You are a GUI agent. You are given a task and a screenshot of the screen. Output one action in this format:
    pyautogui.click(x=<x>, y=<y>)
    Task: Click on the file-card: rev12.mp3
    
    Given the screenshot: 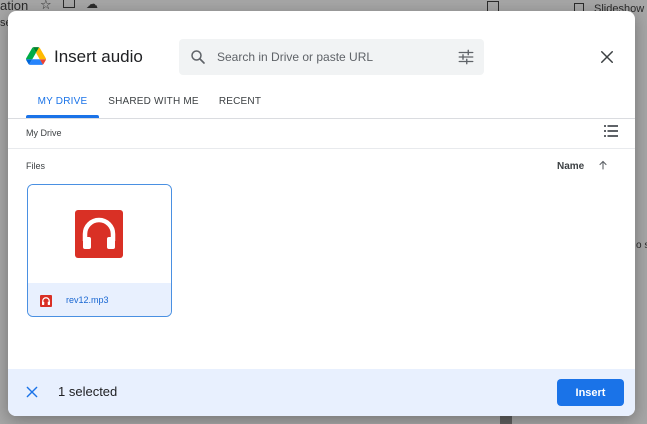 What is the action you would take?
    pyautogui.click(x=99, y=250)
    